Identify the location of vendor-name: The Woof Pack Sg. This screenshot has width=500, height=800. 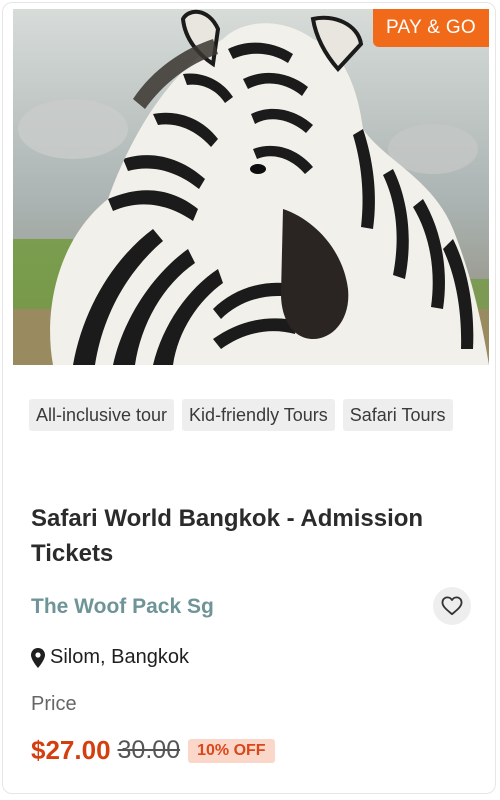
(122, 607).